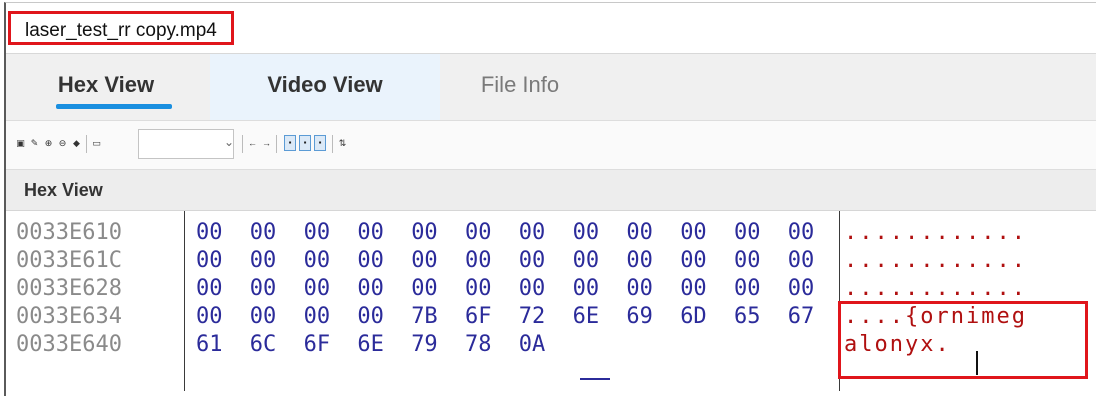 This screenshot has height=397, width=1096. I want to click on bookmark-icon: ◆, so click(76, 143).